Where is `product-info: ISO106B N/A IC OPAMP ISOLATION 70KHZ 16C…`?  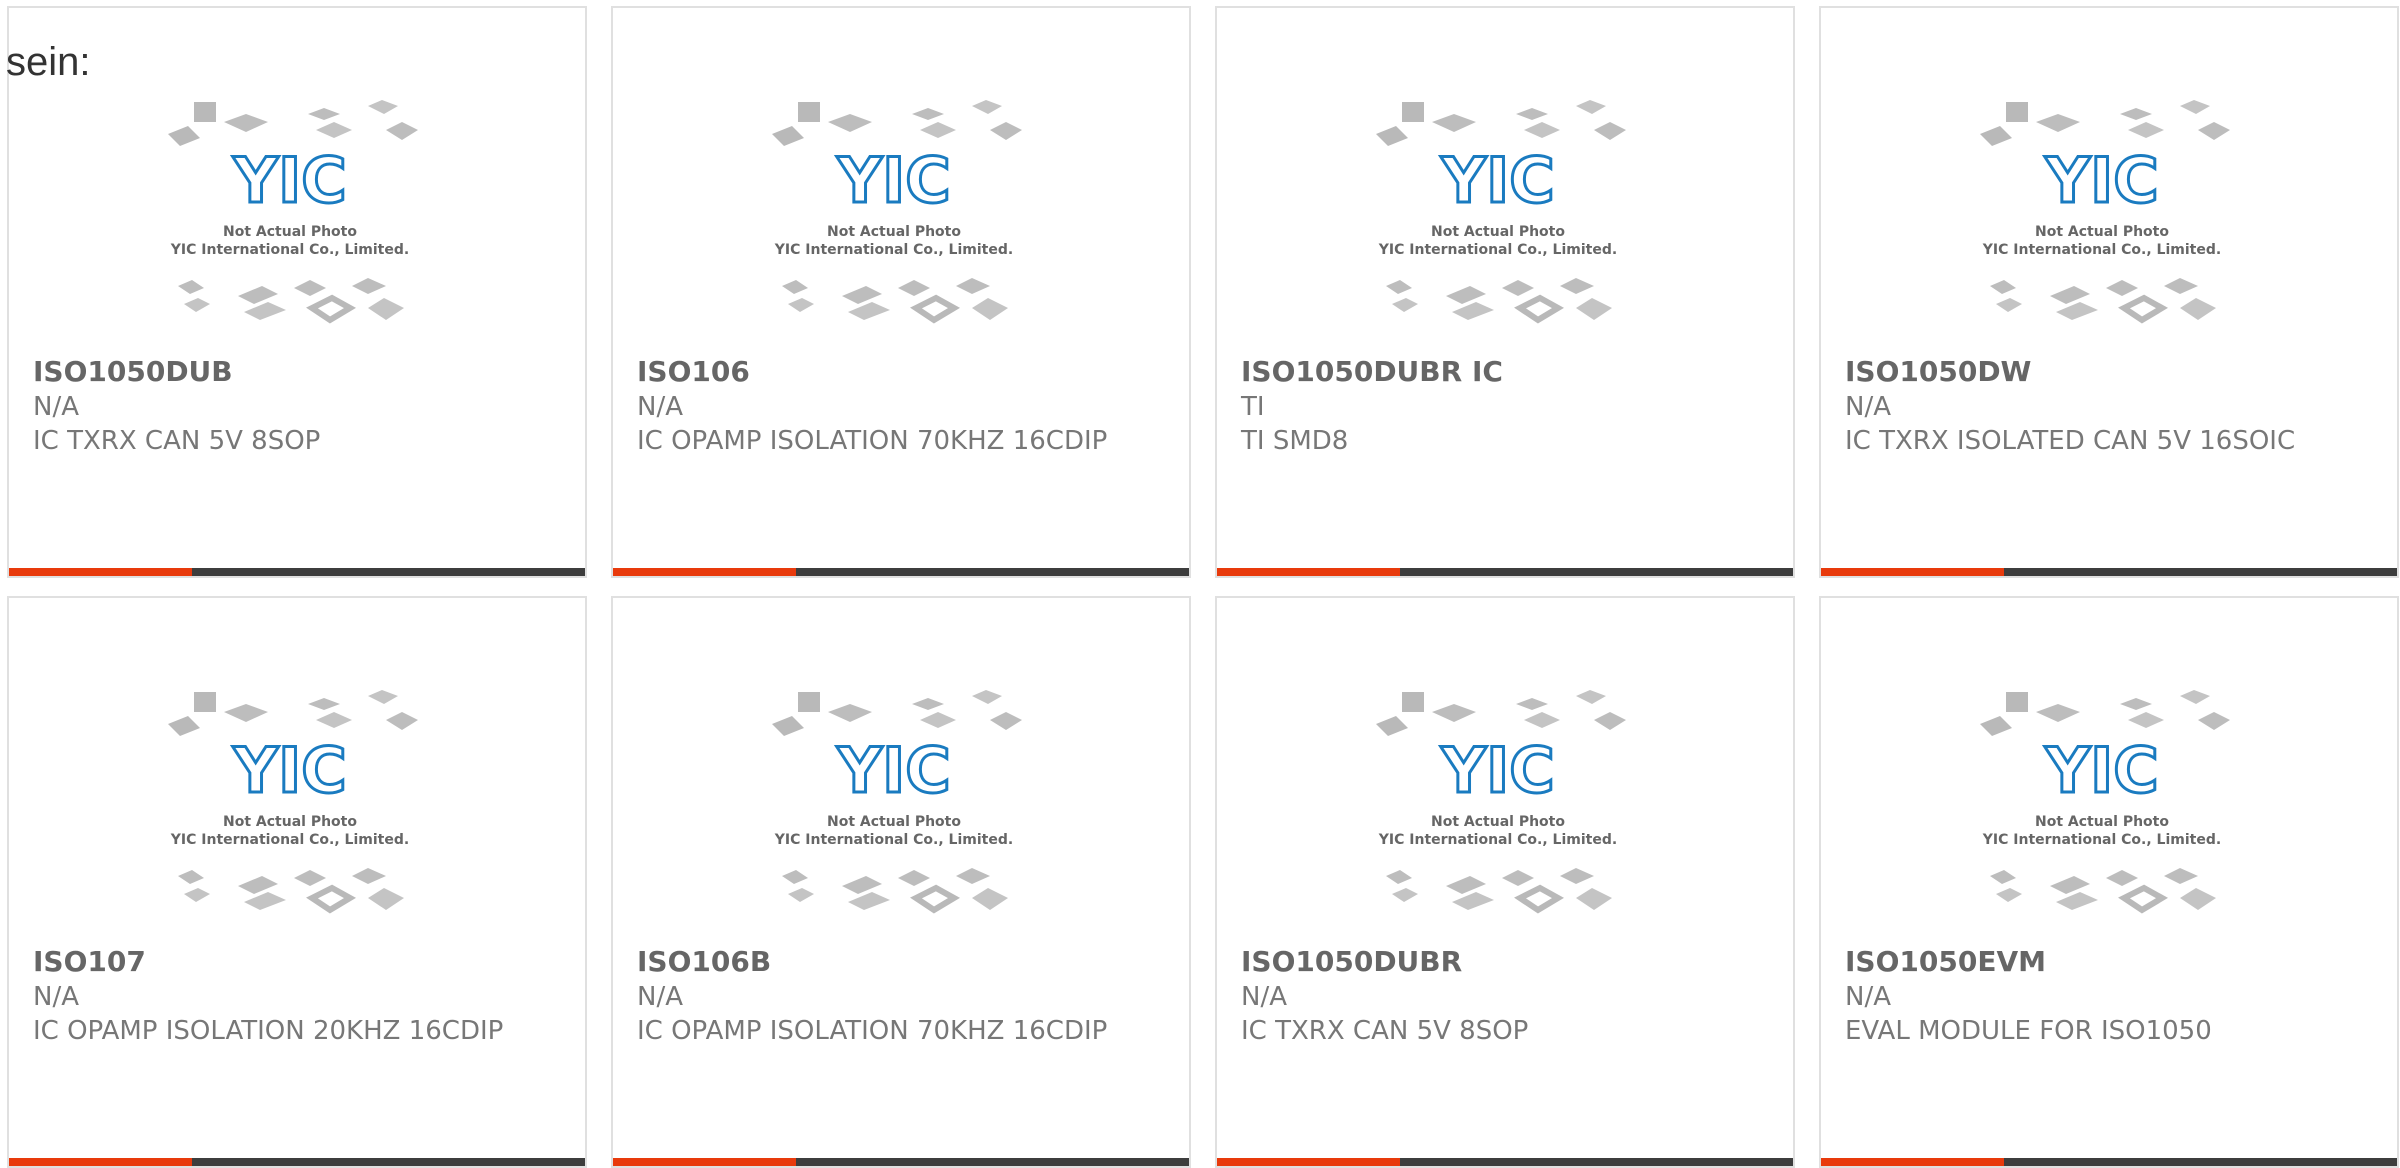 product-info: ISO106B N/A IC OPAMP ISOLATION 70KHZ 16C… is located at coordinates (897, 996).